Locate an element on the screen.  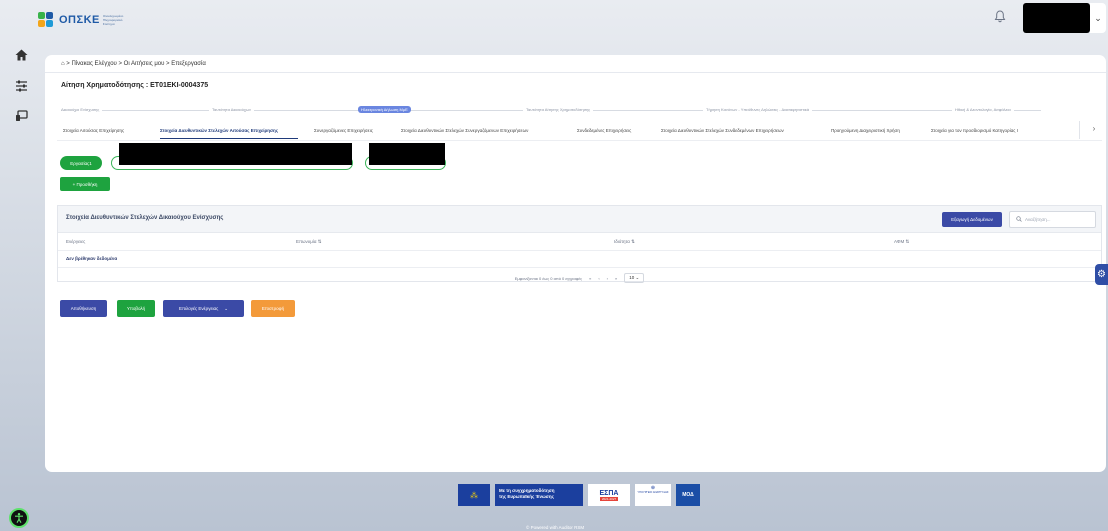
step-ethics: Ηθική & Δεοντολογία, Ασφάλεια is located at coordinates (983, 109).